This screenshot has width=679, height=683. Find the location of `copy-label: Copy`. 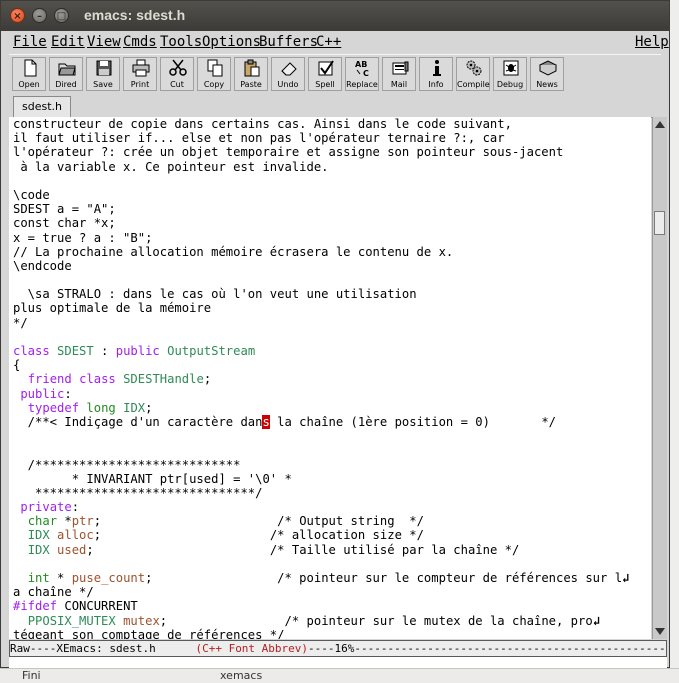

copy-label: Copy is located at coordinates (214, 84).